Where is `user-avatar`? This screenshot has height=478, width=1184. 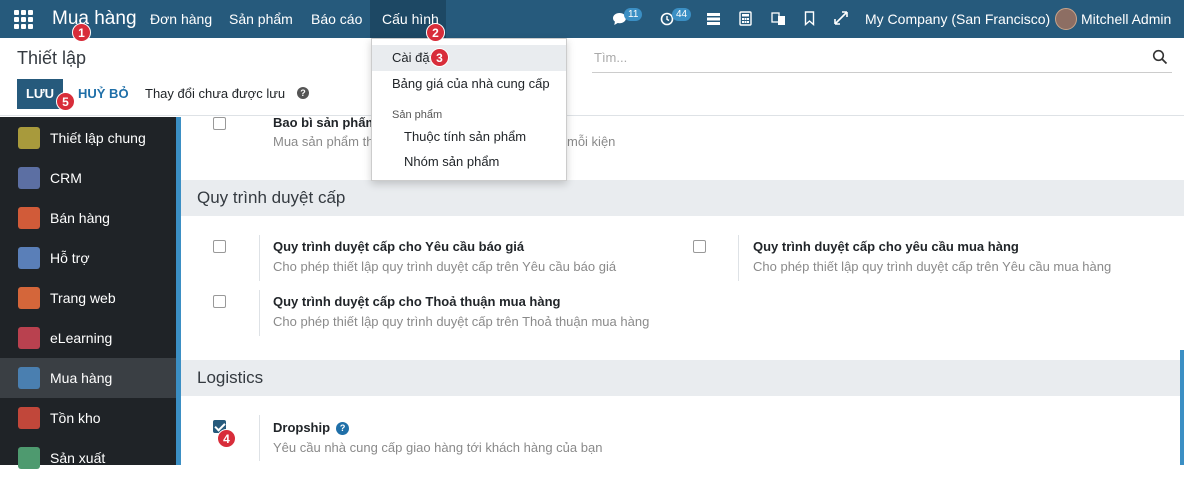
user-avatar is located at coordinates (1066, 19).